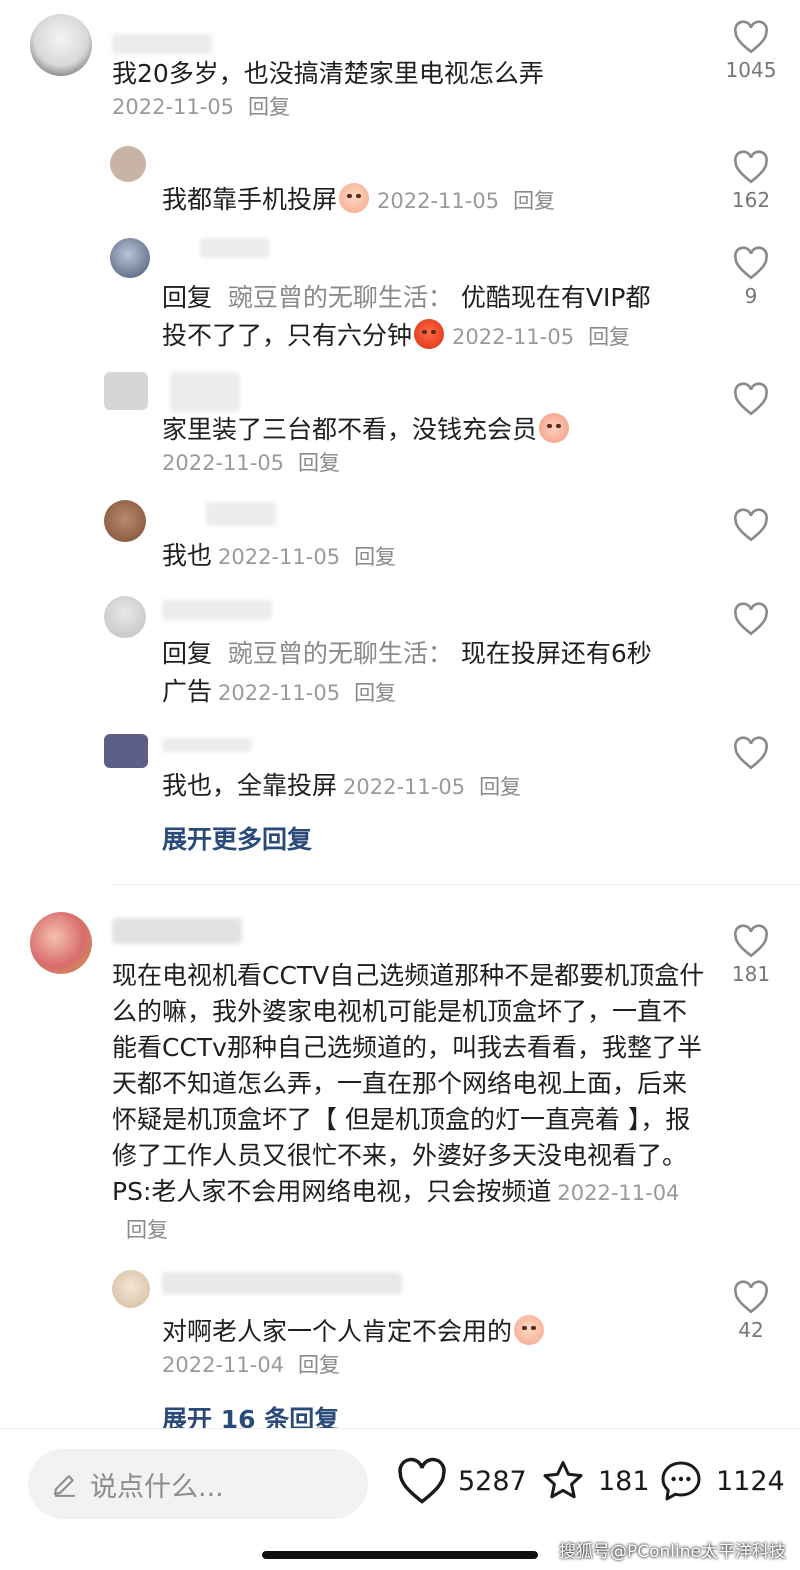  Describe the element at coordinates (287, 335) in the screenshot. I see `reply-content: 投不了了，只有六分钟` at that location.